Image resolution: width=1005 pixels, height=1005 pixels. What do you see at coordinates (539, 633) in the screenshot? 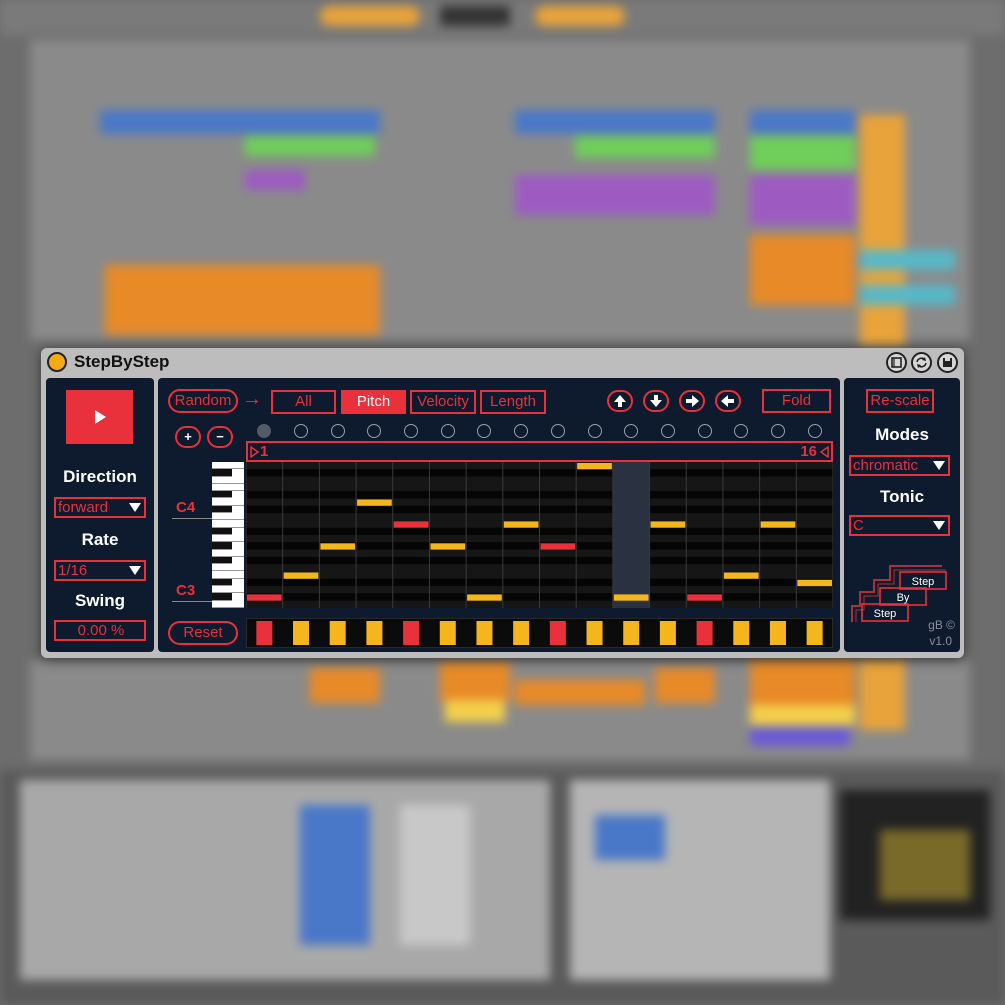
I see `velocity-lane` at bounding box center [539, 633].